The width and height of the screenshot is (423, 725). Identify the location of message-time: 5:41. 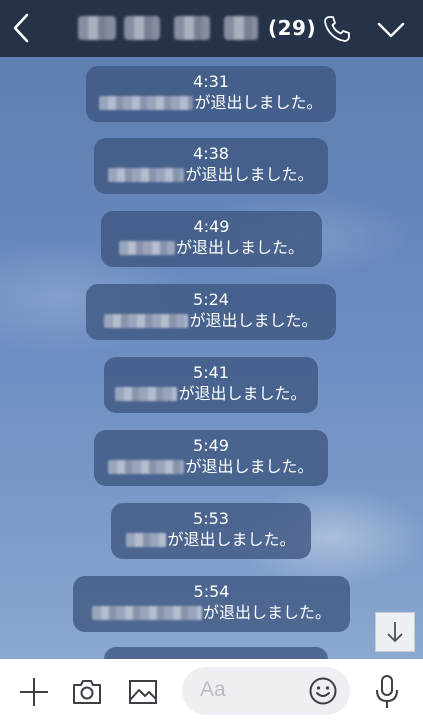
(211, 372).